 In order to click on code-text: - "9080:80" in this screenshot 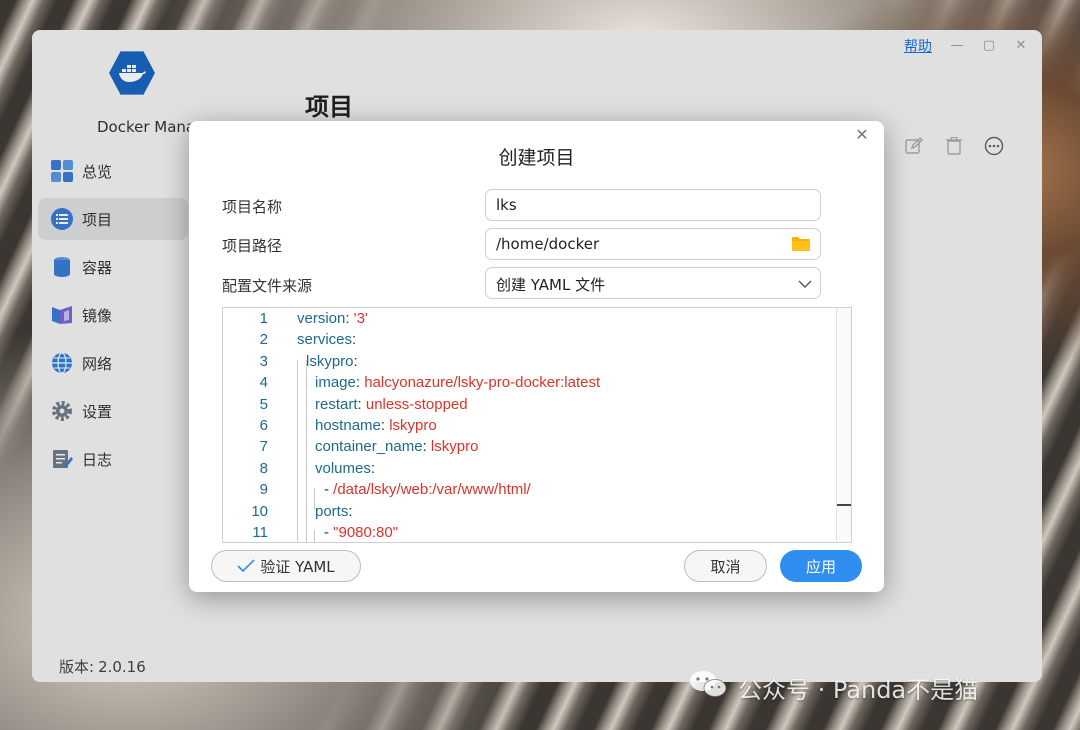, I will do `click(361, 532)`.